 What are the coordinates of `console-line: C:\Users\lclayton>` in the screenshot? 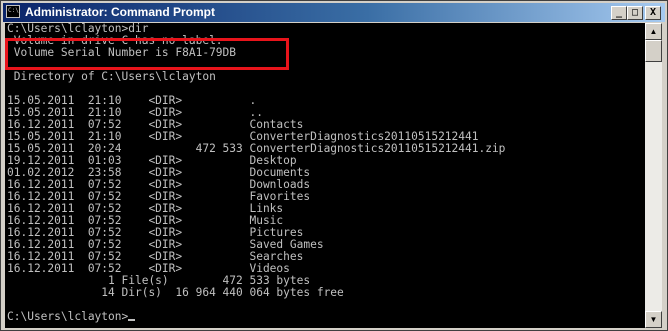 It's located at (256, 317).